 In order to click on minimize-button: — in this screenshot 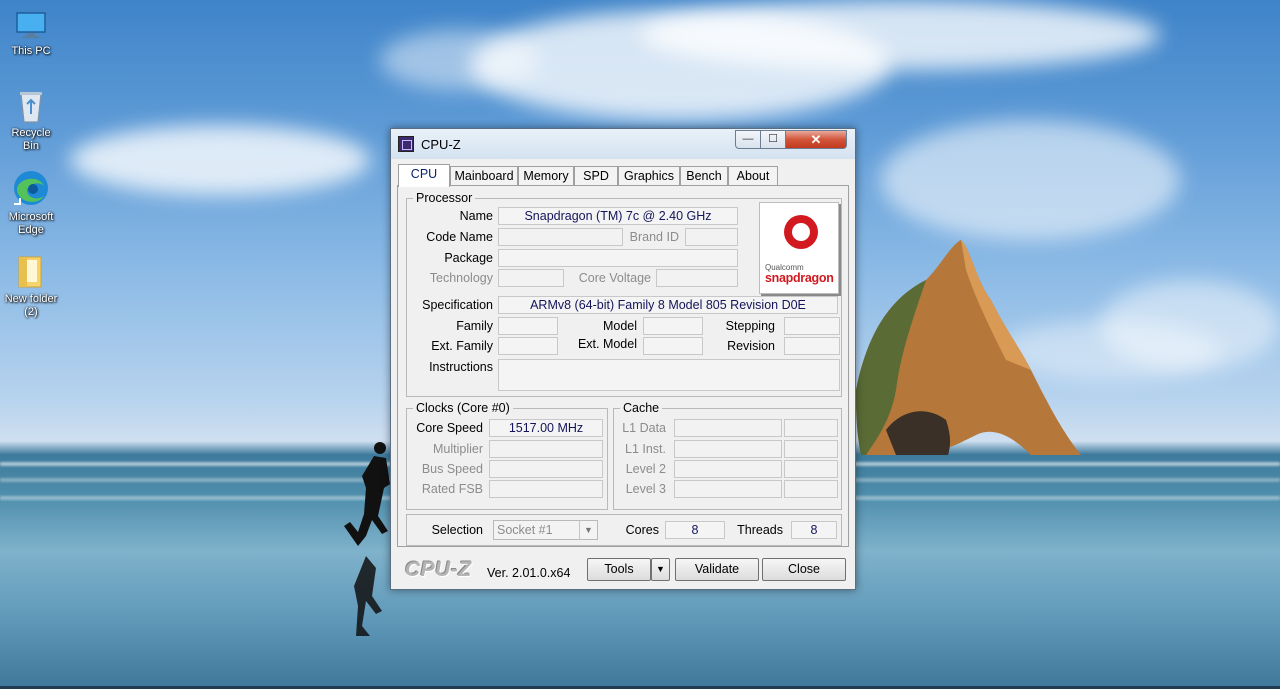, I will do `click(748, 139)`.